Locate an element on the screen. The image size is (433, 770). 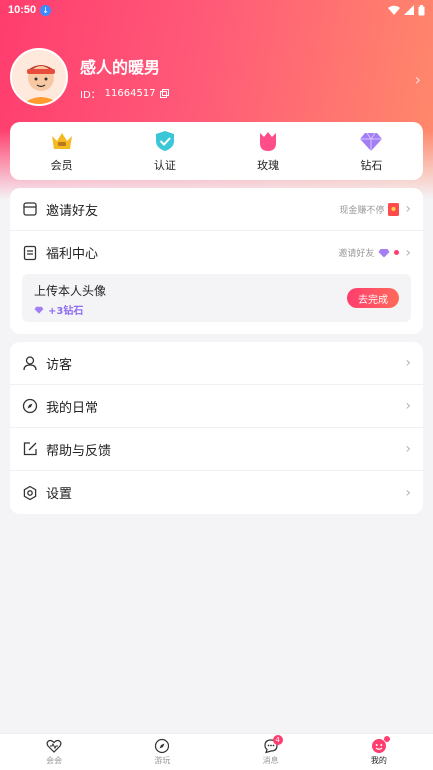
nav-label: 消息 is located at coordinates (270, 760).